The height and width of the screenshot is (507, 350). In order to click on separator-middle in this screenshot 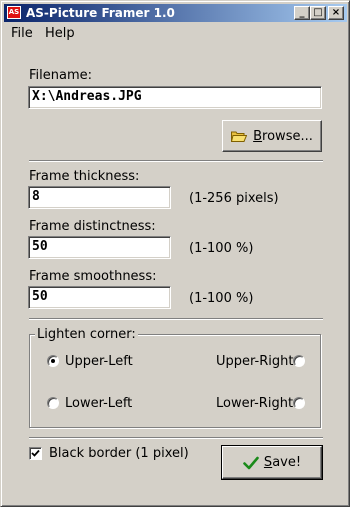, I will do `click(176, 319)`.